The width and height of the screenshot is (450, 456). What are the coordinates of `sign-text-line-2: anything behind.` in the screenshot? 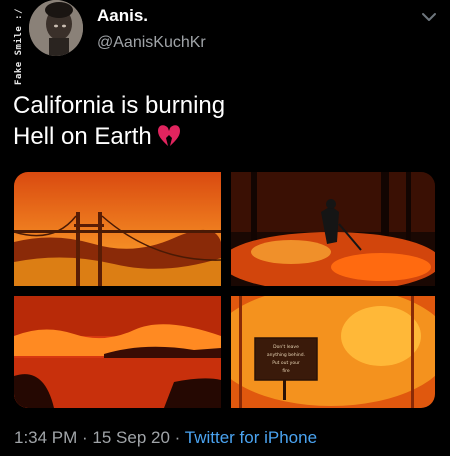 It's located at (286, 355).